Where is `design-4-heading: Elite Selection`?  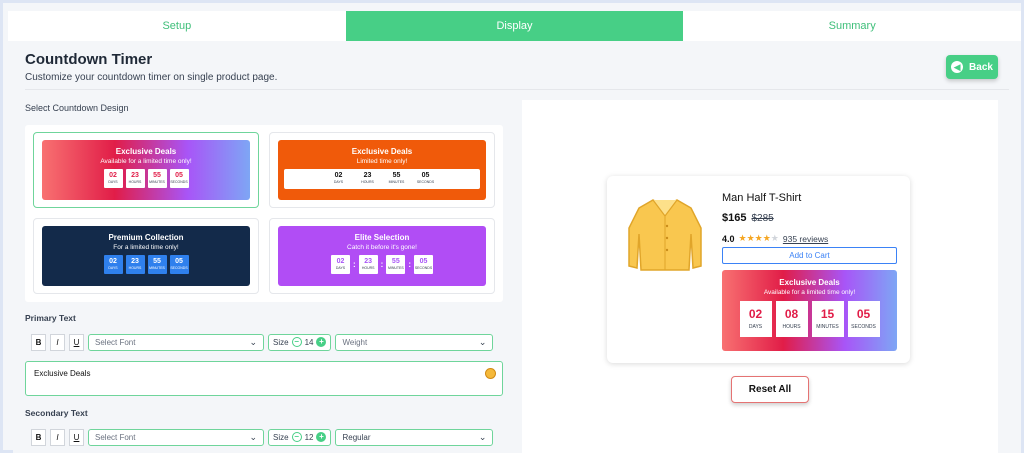 design-4-heading: Elite Selection is located at coordinates (382, 237).